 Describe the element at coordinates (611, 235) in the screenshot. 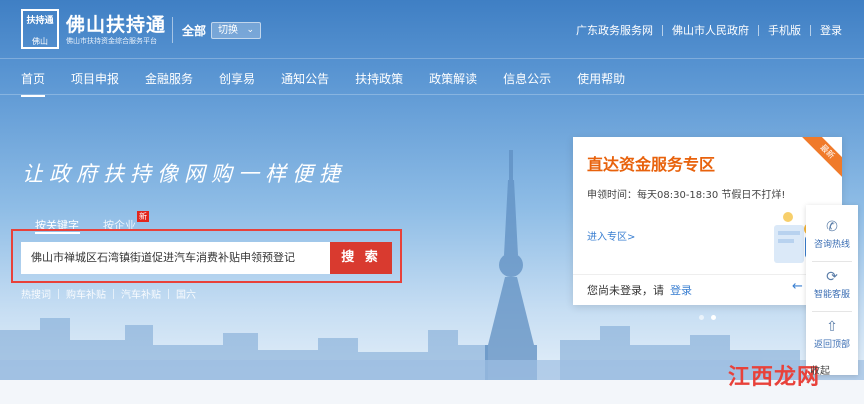

I see `enter-zone-link: 进入专区>` at that location.